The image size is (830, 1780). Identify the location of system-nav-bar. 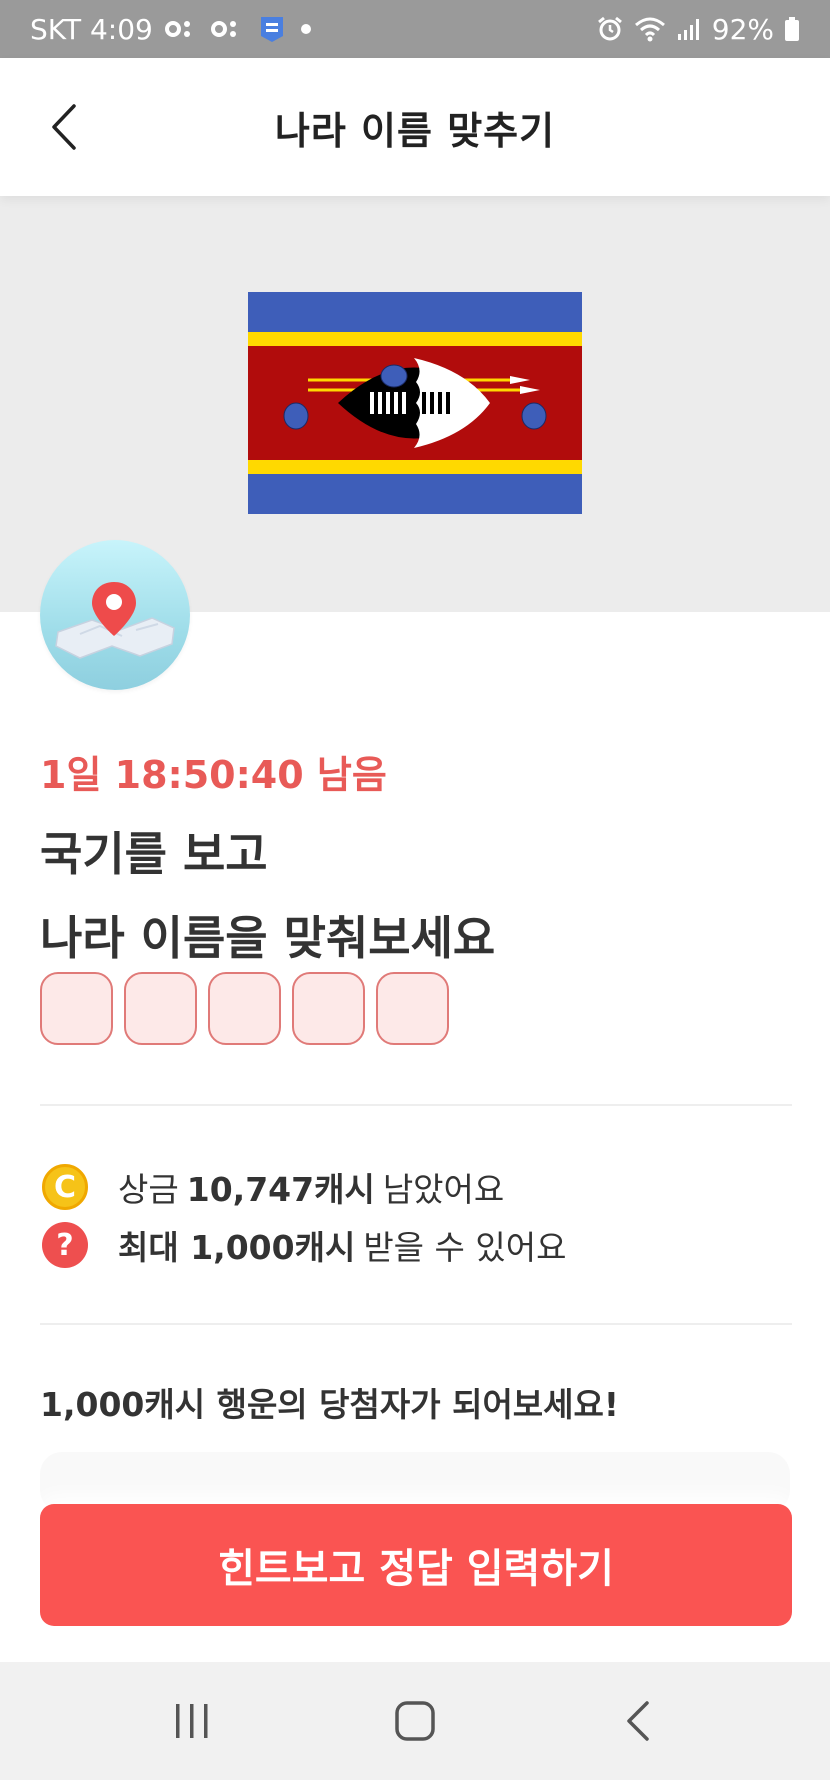
(415, 1721).